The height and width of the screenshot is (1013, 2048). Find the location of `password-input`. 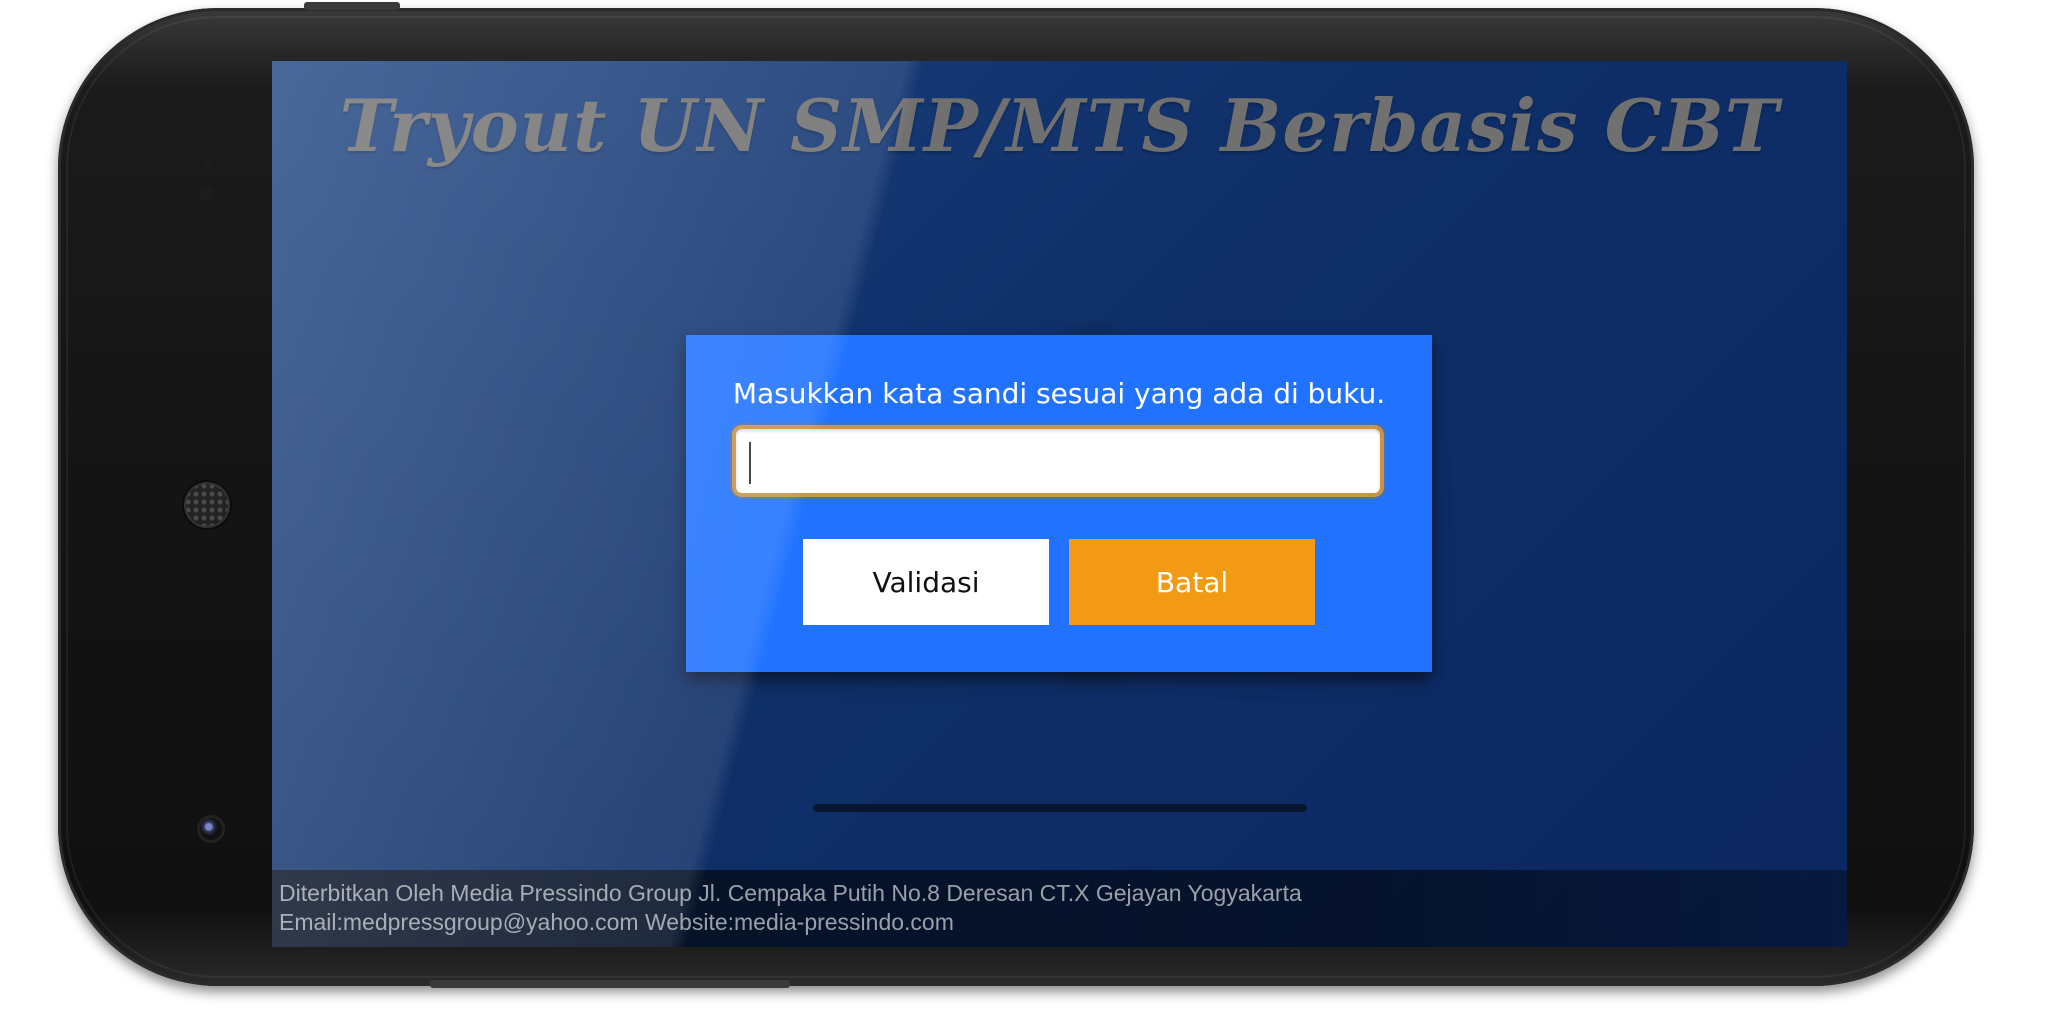

password-input is located at coordinates (1058, 461).